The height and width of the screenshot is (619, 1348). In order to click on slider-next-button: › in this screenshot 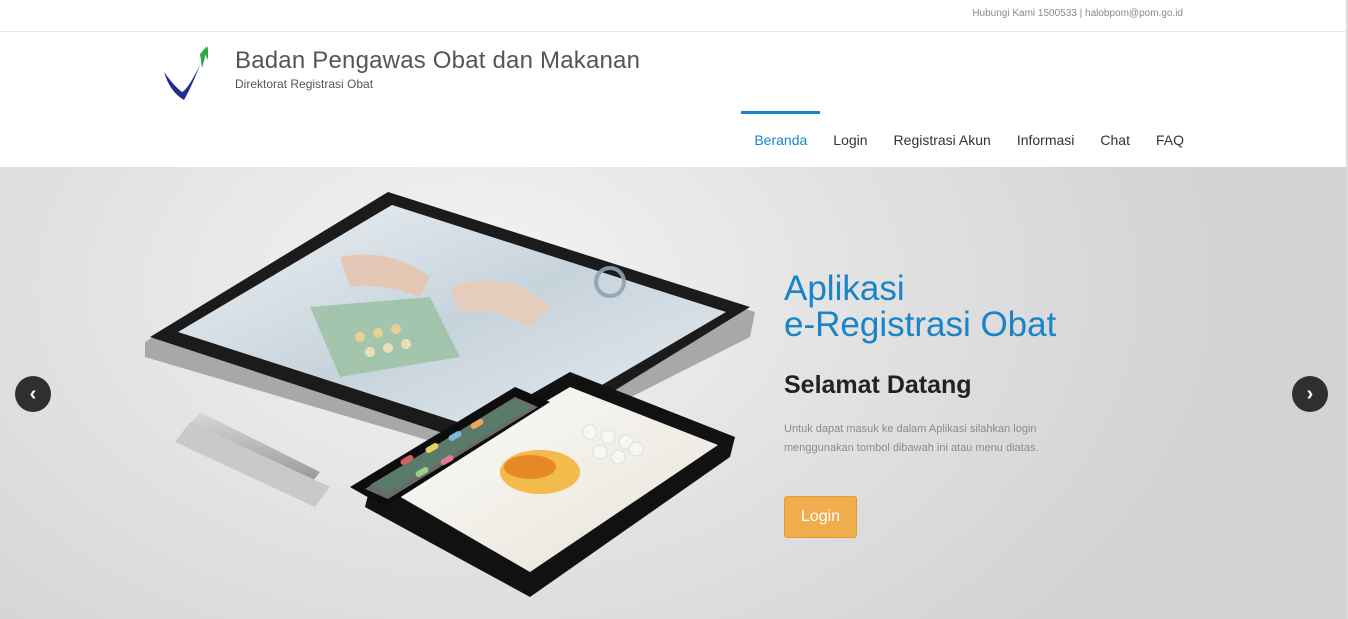, I will do `click(1310, 394)`.